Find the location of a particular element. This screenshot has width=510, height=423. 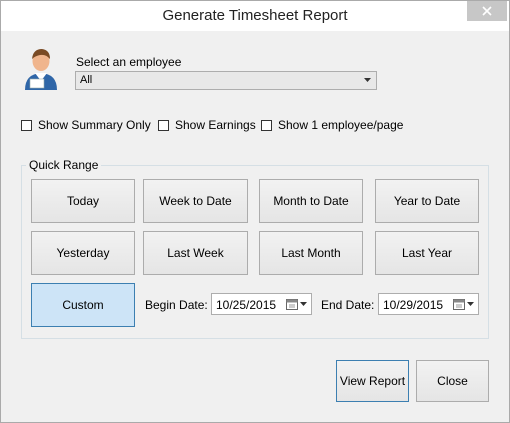

view-report-button: View Report is located at coordinates (372, 381).